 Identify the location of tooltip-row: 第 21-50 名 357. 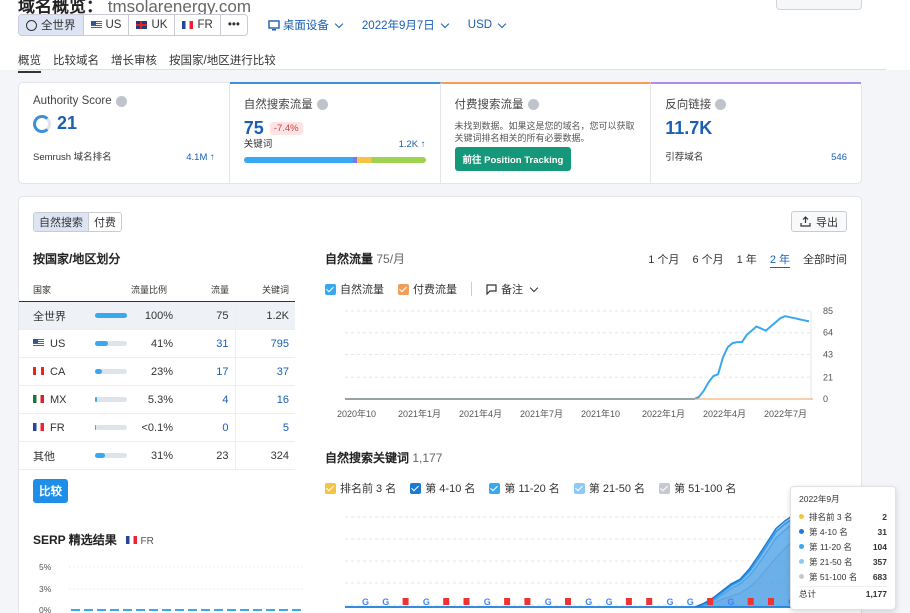
(843, 561).